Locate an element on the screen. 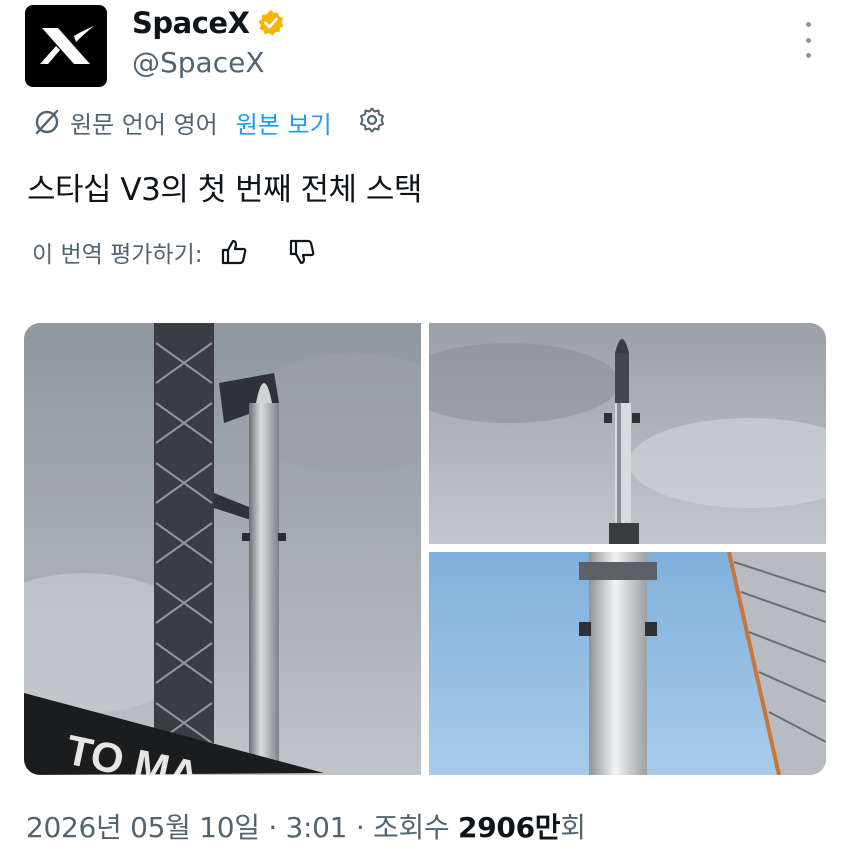  thumbs-up-icon is located at coordinates (234, 252).